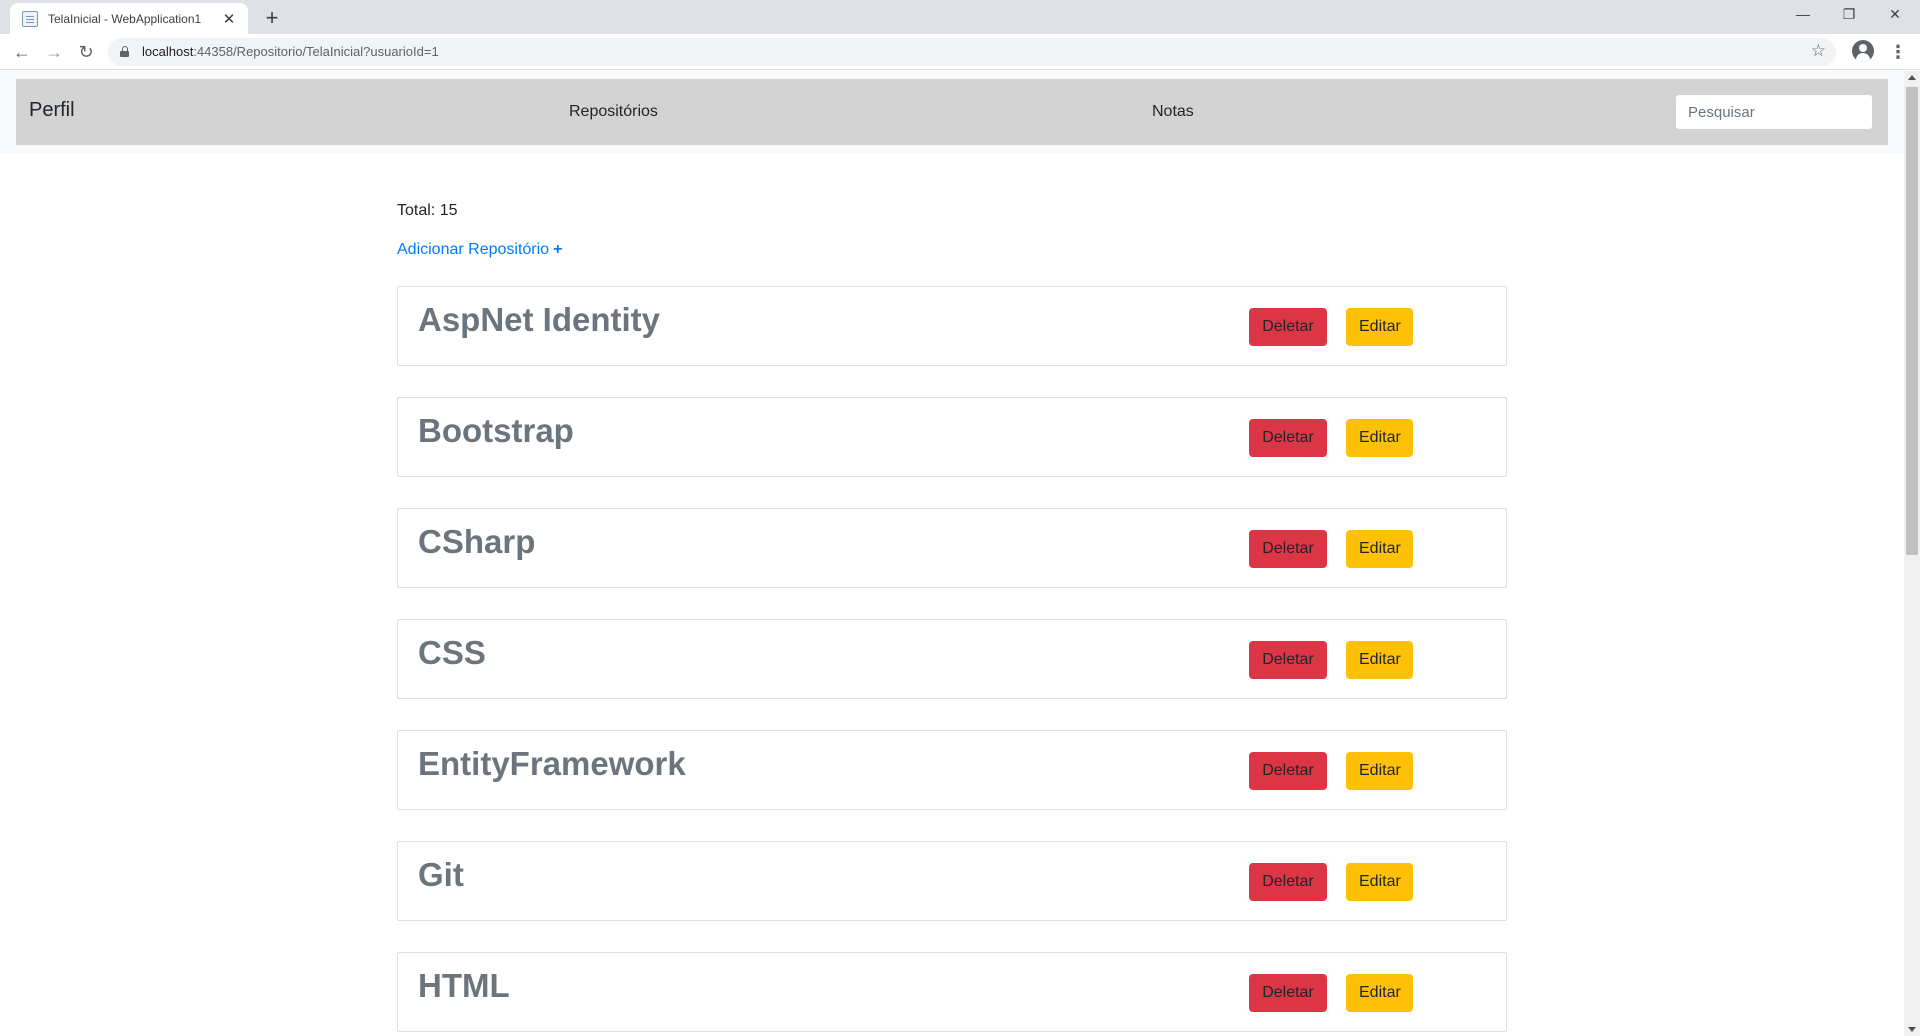  What do you see at coordinates (124, 51) in the screenshot?
I see `lock-icon` at bounding box center [124, 51].